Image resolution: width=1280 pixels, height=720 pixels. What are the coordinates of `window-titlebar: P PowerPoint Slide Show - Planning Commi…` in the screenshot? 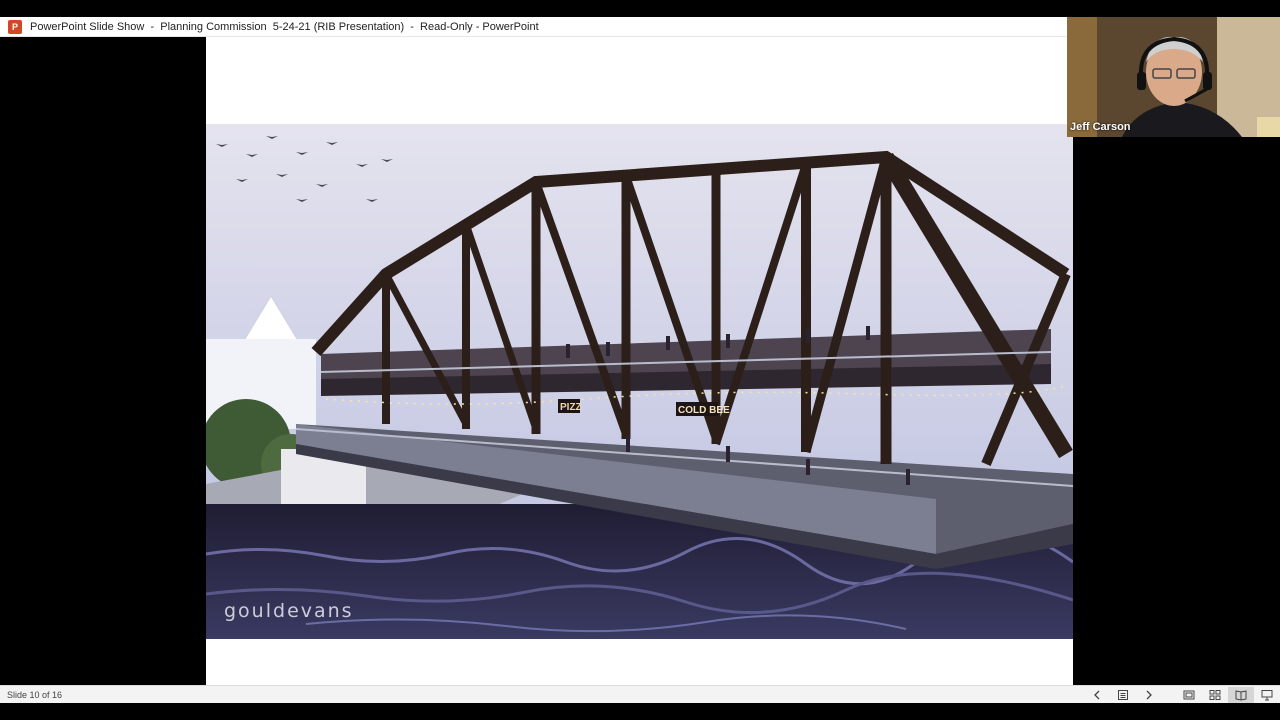 It's located at (533, 27).